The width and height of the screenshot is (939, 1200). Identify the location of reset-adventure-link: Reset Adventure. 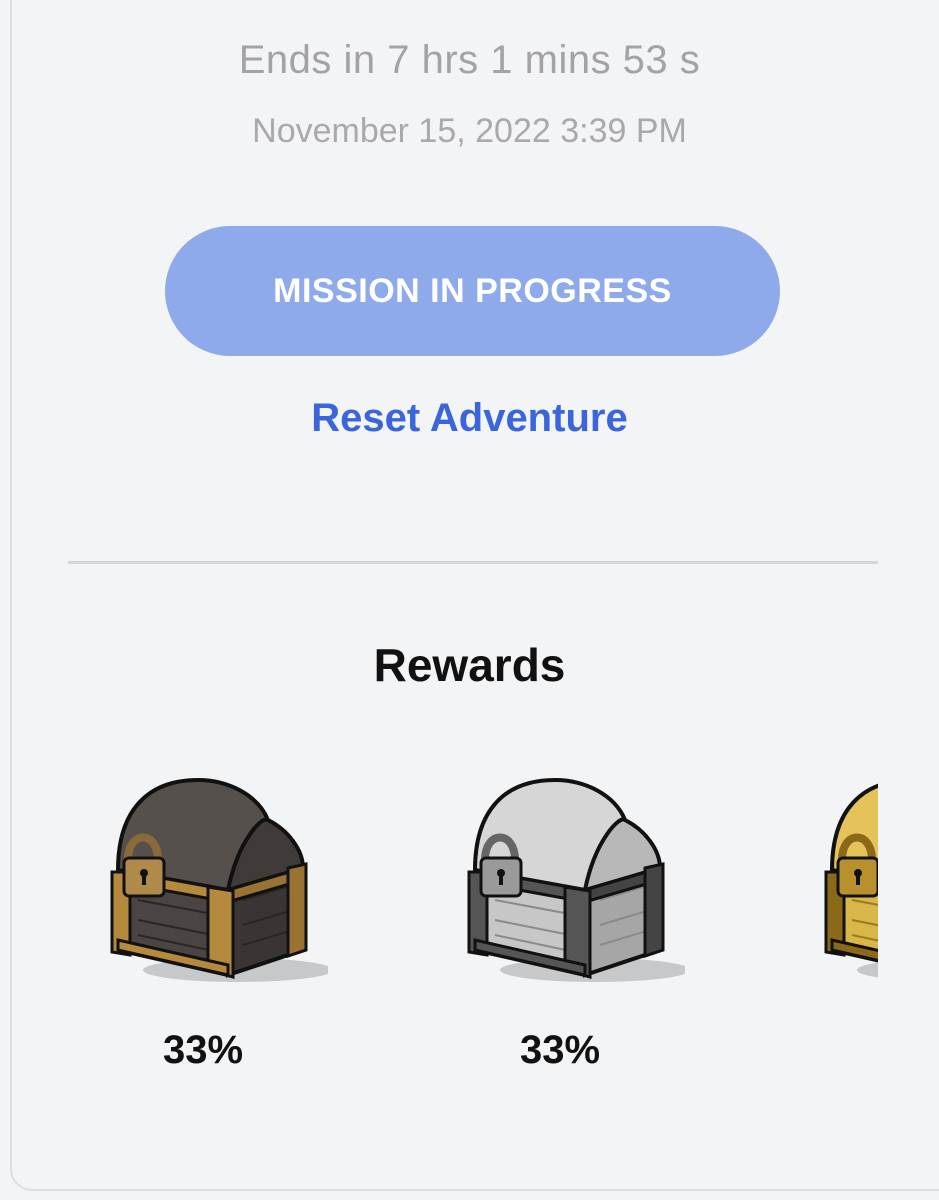
(469, 418).